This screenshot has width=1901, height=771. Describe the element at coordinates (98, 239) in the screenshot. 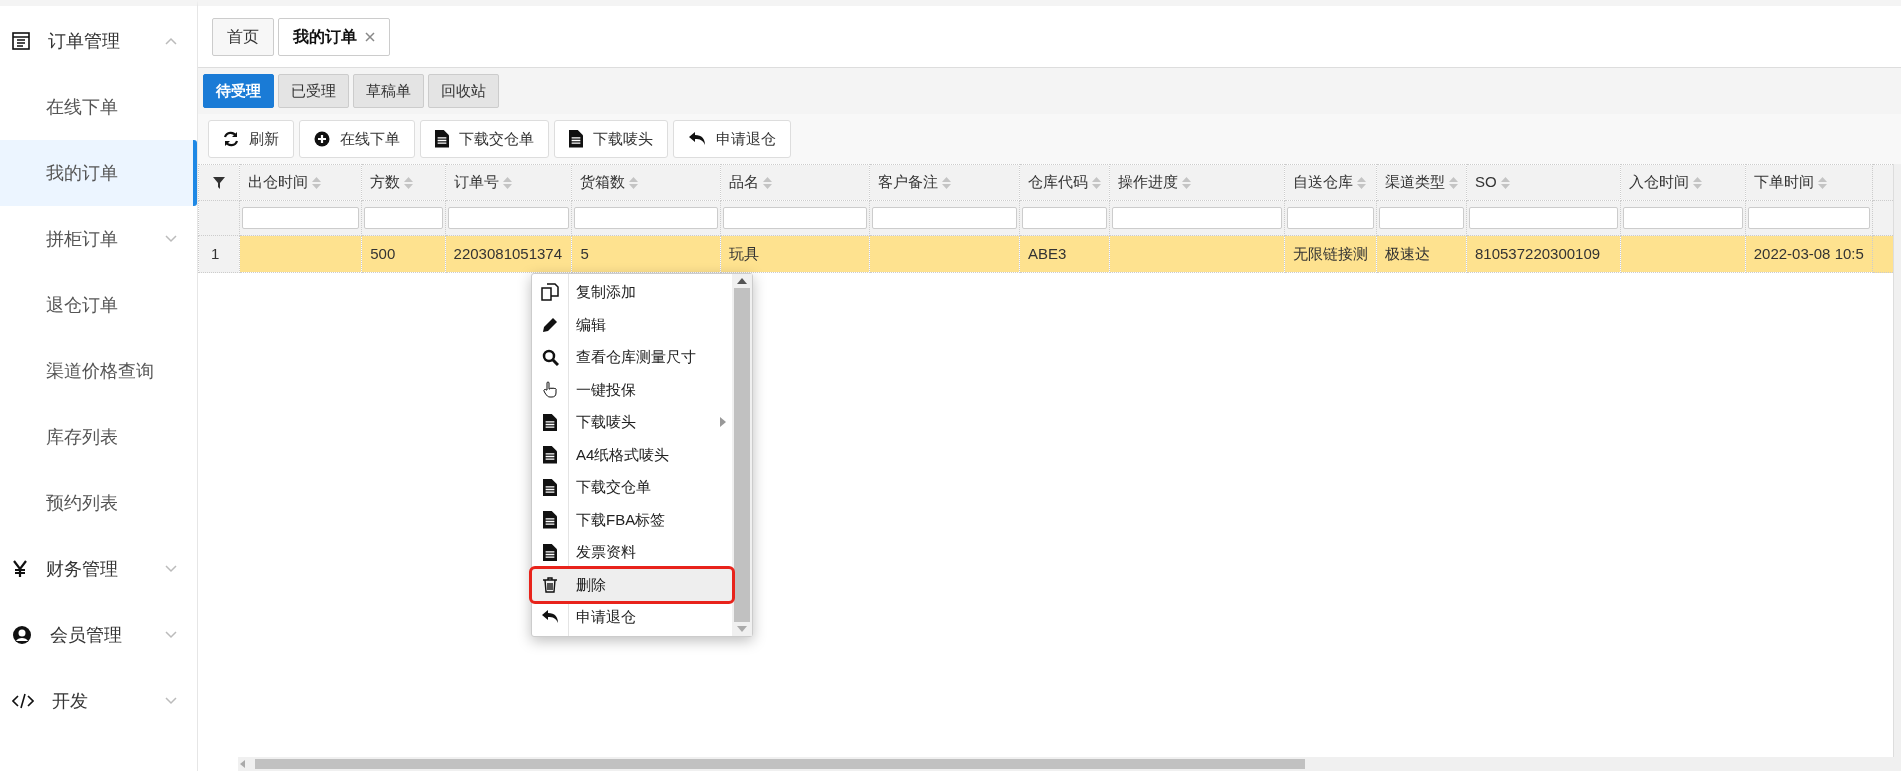

I see `sidebar-item: 拼柜订单` at that location.